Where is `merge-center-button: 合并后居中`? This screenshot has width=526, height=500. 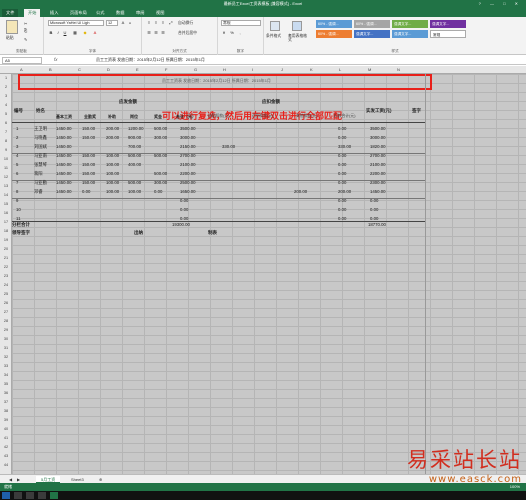
merge-center-button: 合并后居中 is located at coordinates (187, 33).